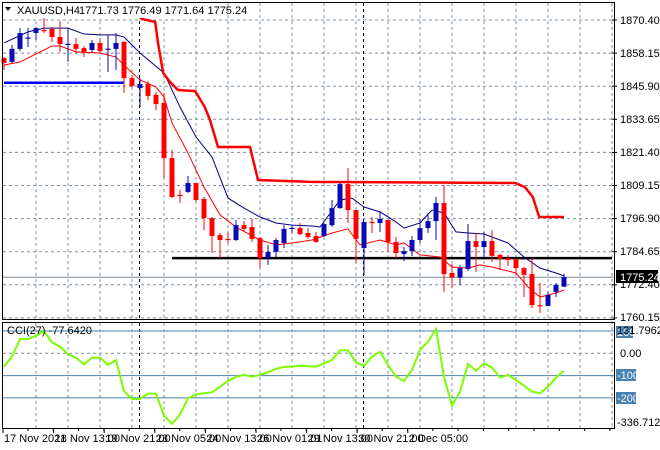  Describe the element at coordinates (640, 252) in the screenshot. I see `price-label: 1784.65` at that location.